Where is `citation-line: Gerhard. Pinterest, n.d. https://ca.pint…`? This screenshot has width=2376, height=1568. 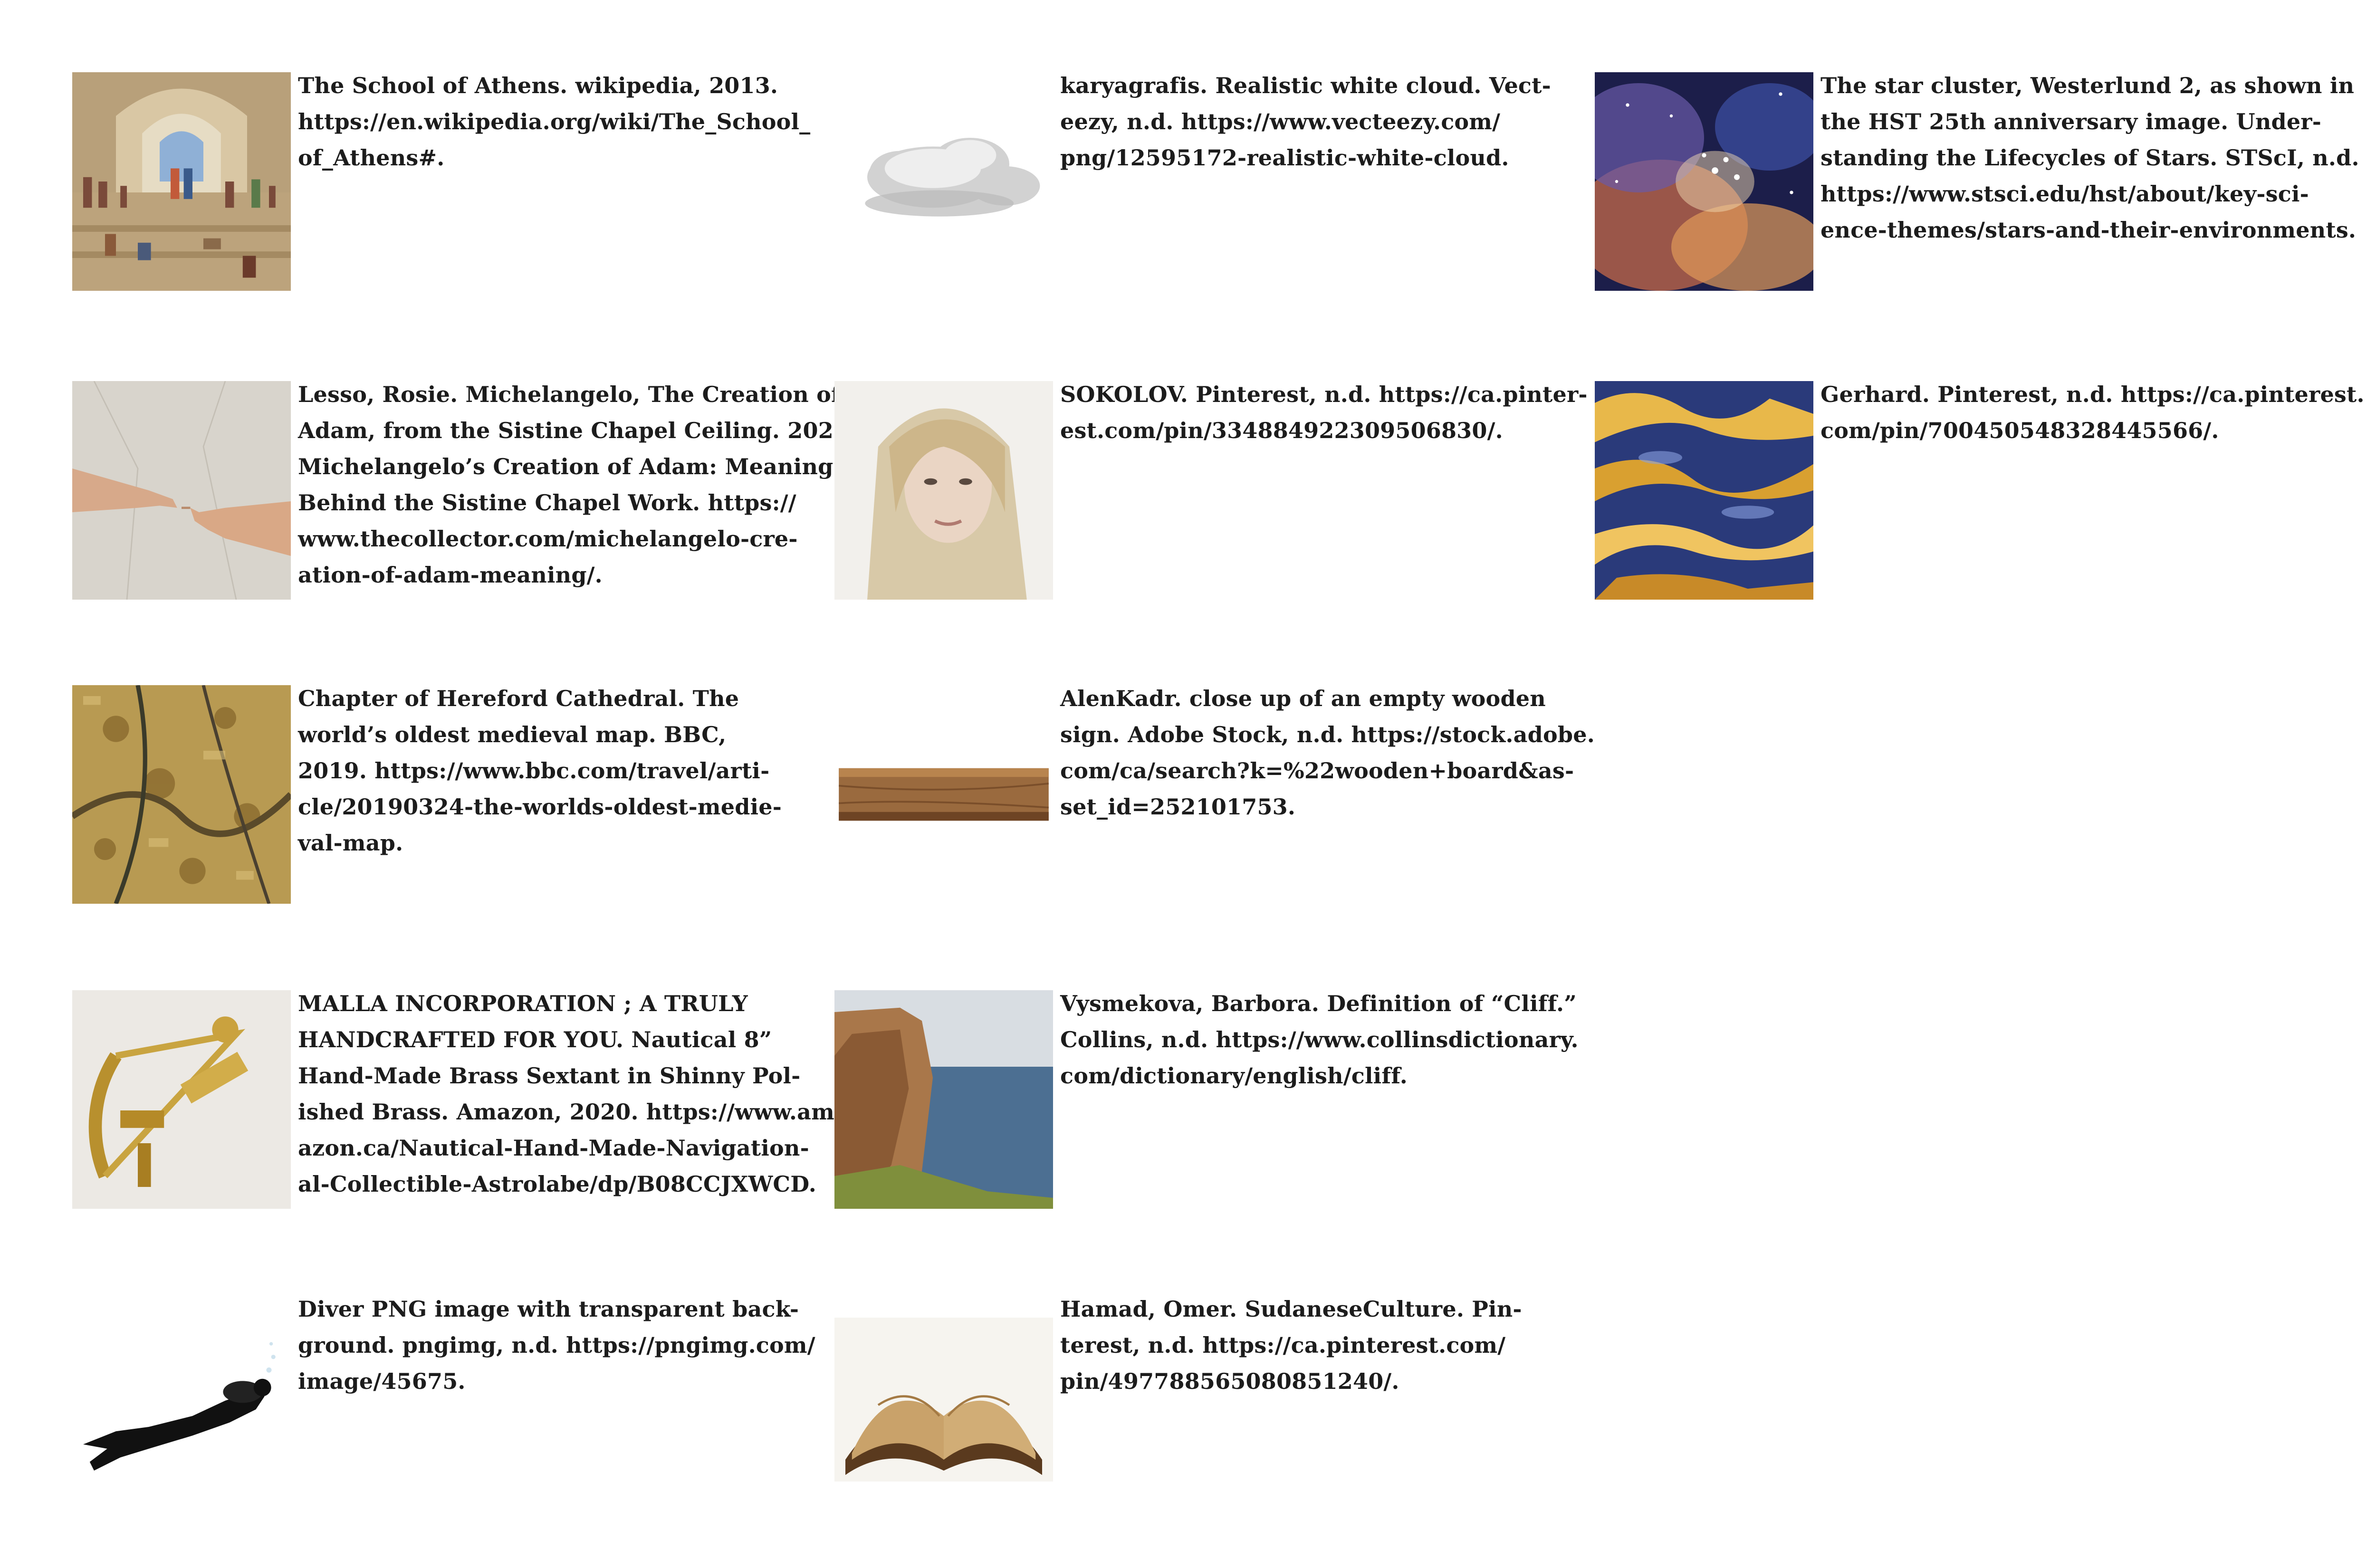
citation-line: Gerhard. Pinterest, n.d. https://ca.pint… is located at coordinates (2092, 395).